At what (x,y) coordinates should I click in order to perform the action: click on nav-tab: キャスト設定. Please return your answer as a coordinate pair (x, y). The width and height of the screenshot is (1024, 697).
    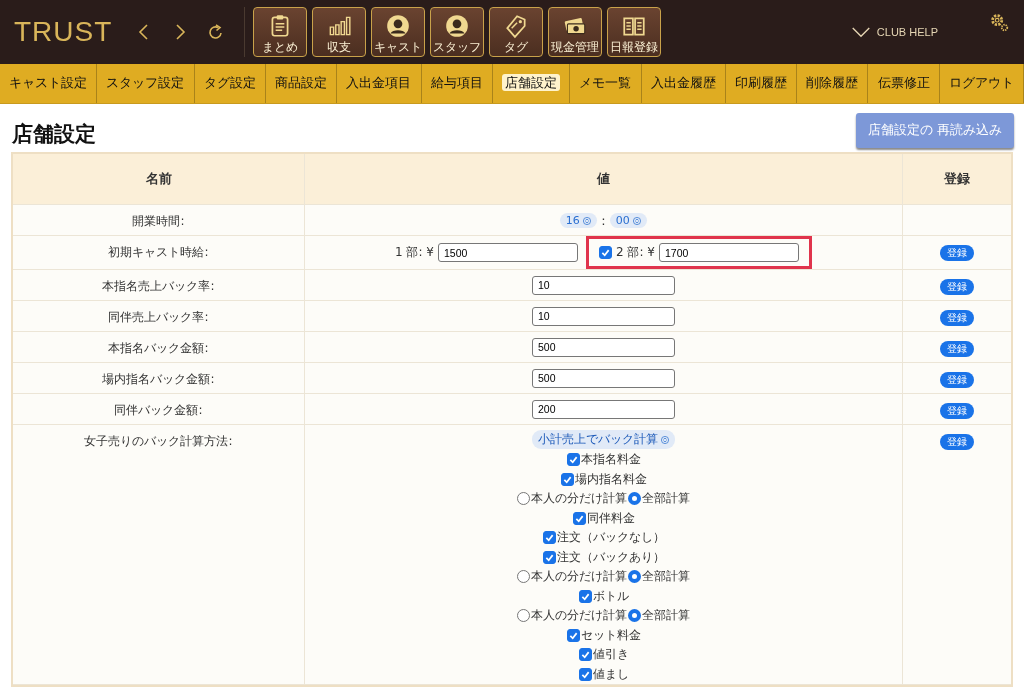
    Looking at the image, I should click on (49, 83).